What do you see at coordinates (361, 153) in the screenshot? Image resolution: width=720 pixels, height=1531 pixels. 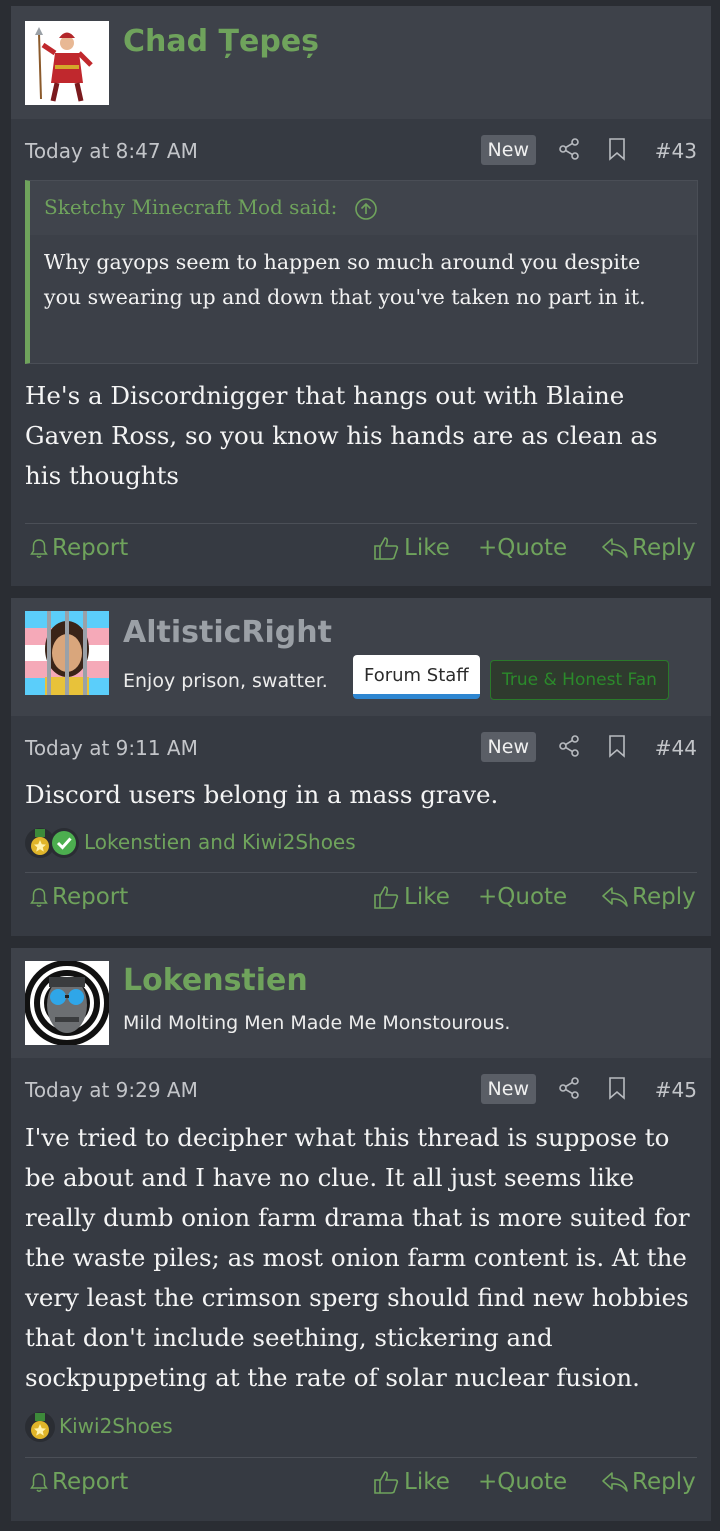 I see `post-meta: Today at 8:47 AM New #43` at bounding box center [361, 153].